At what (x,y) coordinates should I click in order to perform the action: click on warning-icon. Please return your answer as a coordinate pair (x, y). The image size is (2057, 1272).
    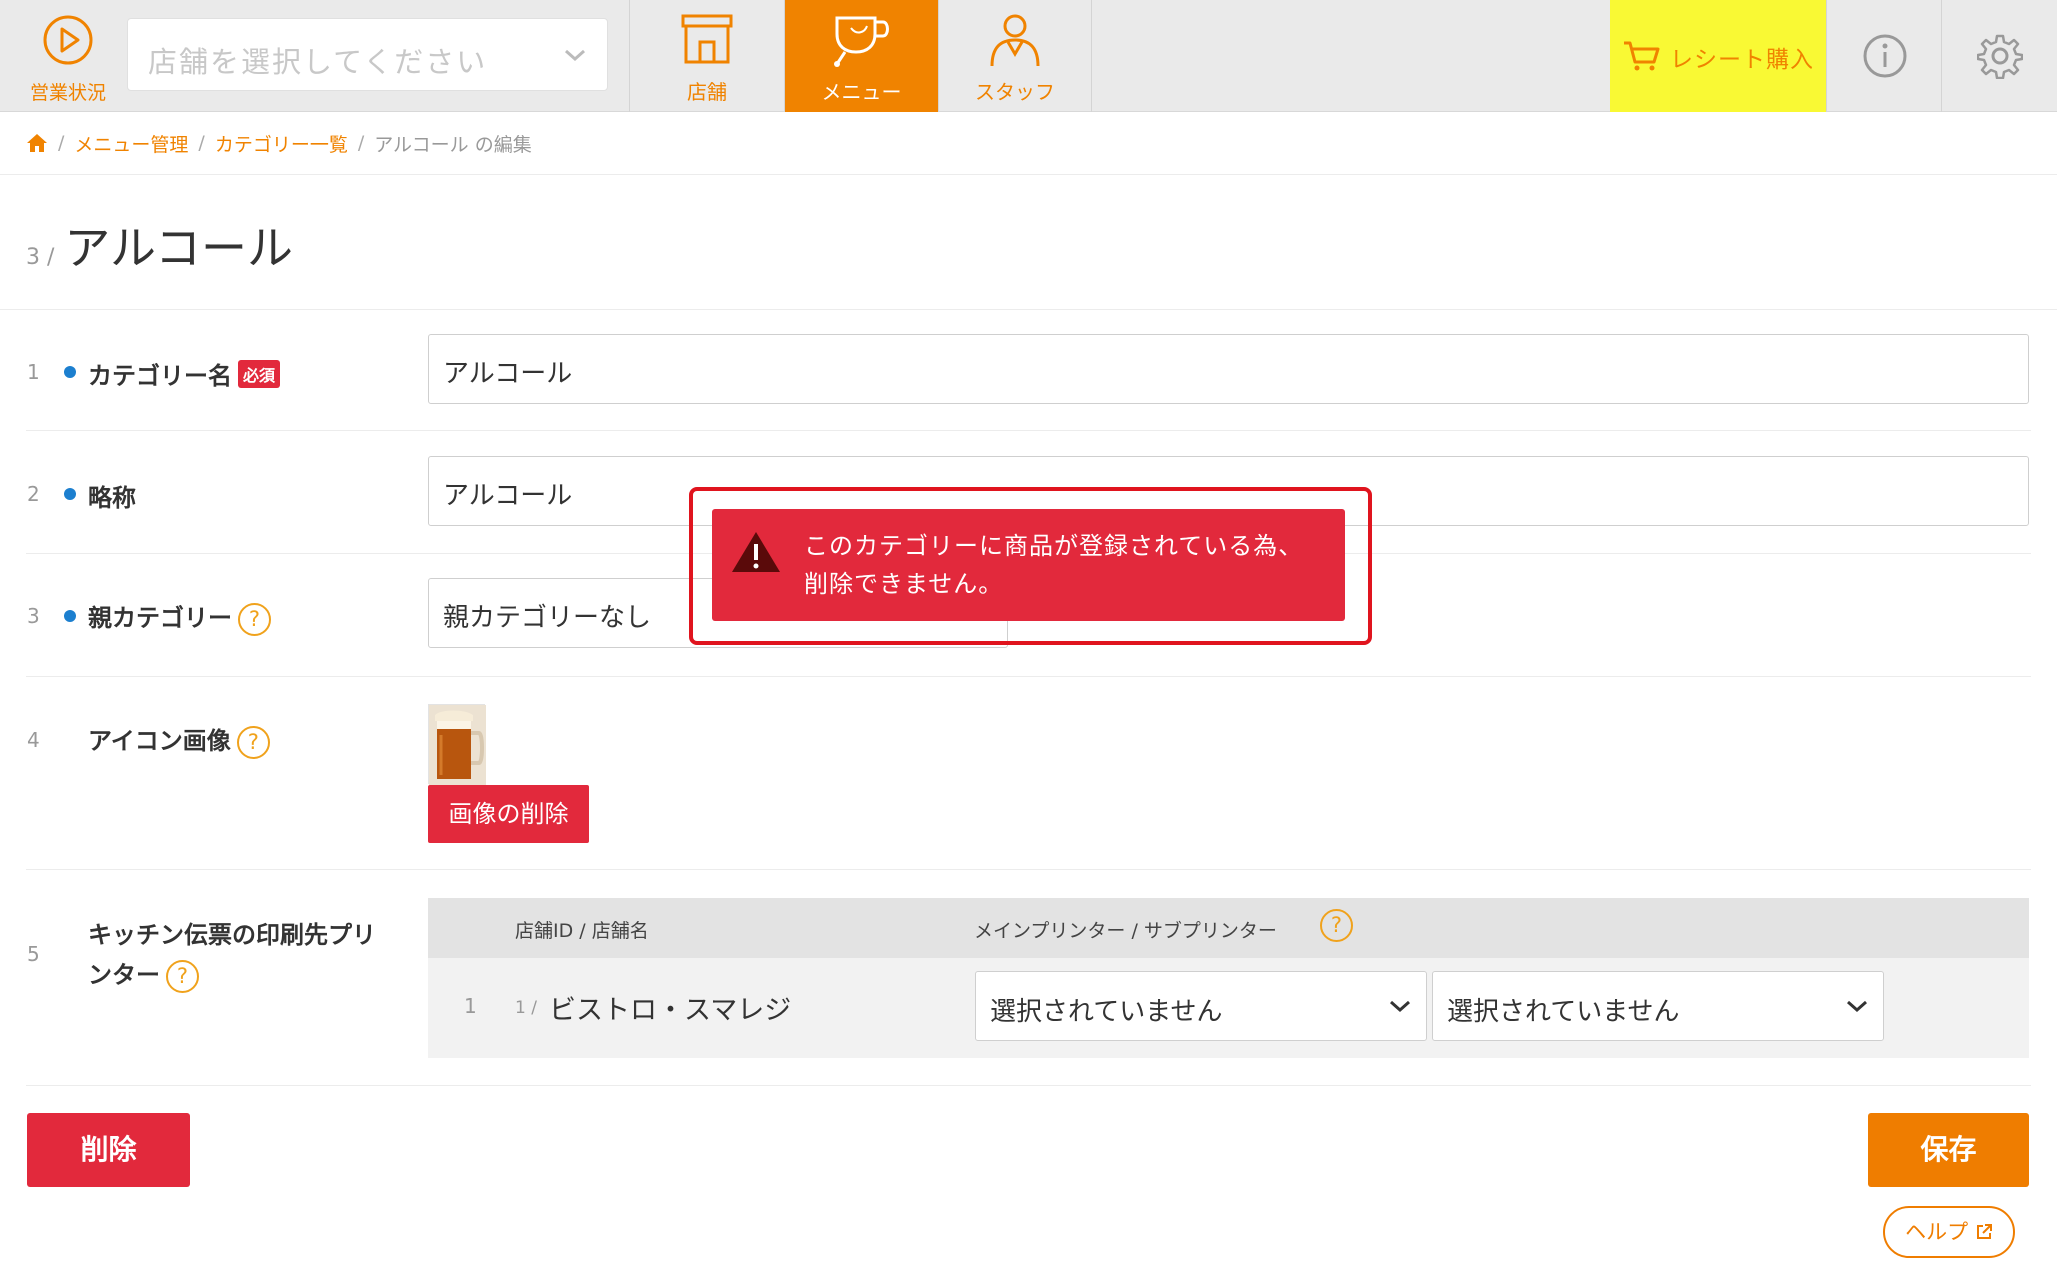
    Looking at the image, I should click on (756, 552).